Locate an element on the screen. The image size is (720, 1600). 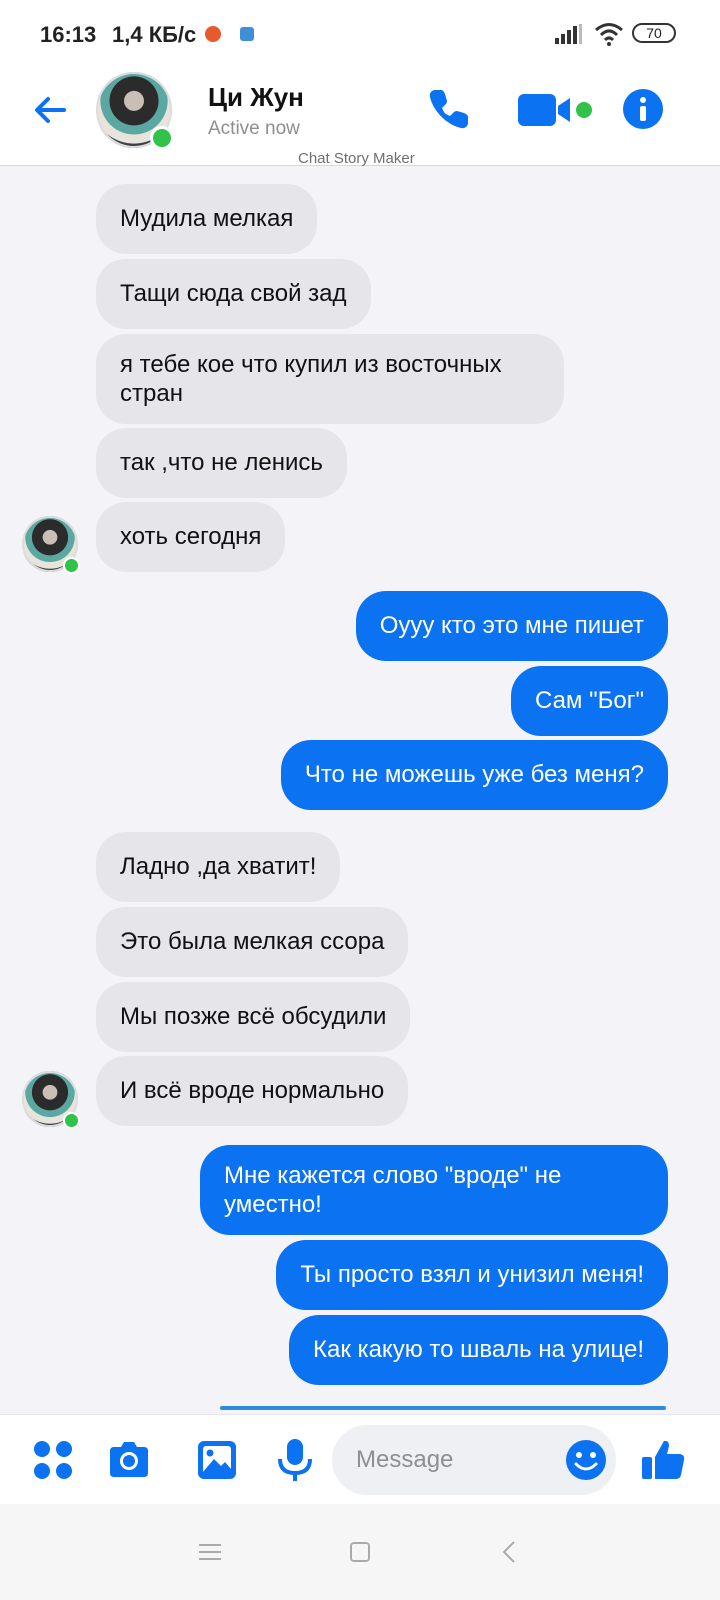
microphone-icon is located at coordinates (295, 1460).